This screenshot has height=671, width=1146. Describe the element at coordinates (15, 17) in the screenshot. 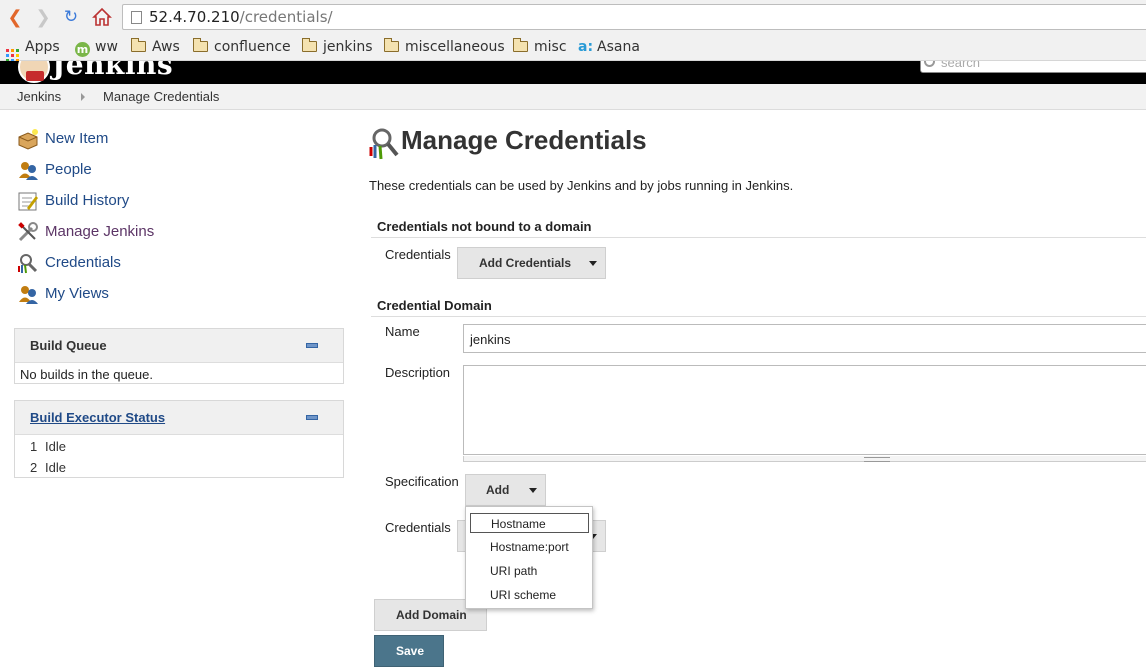

I see `back-icon: ❮` at that location.